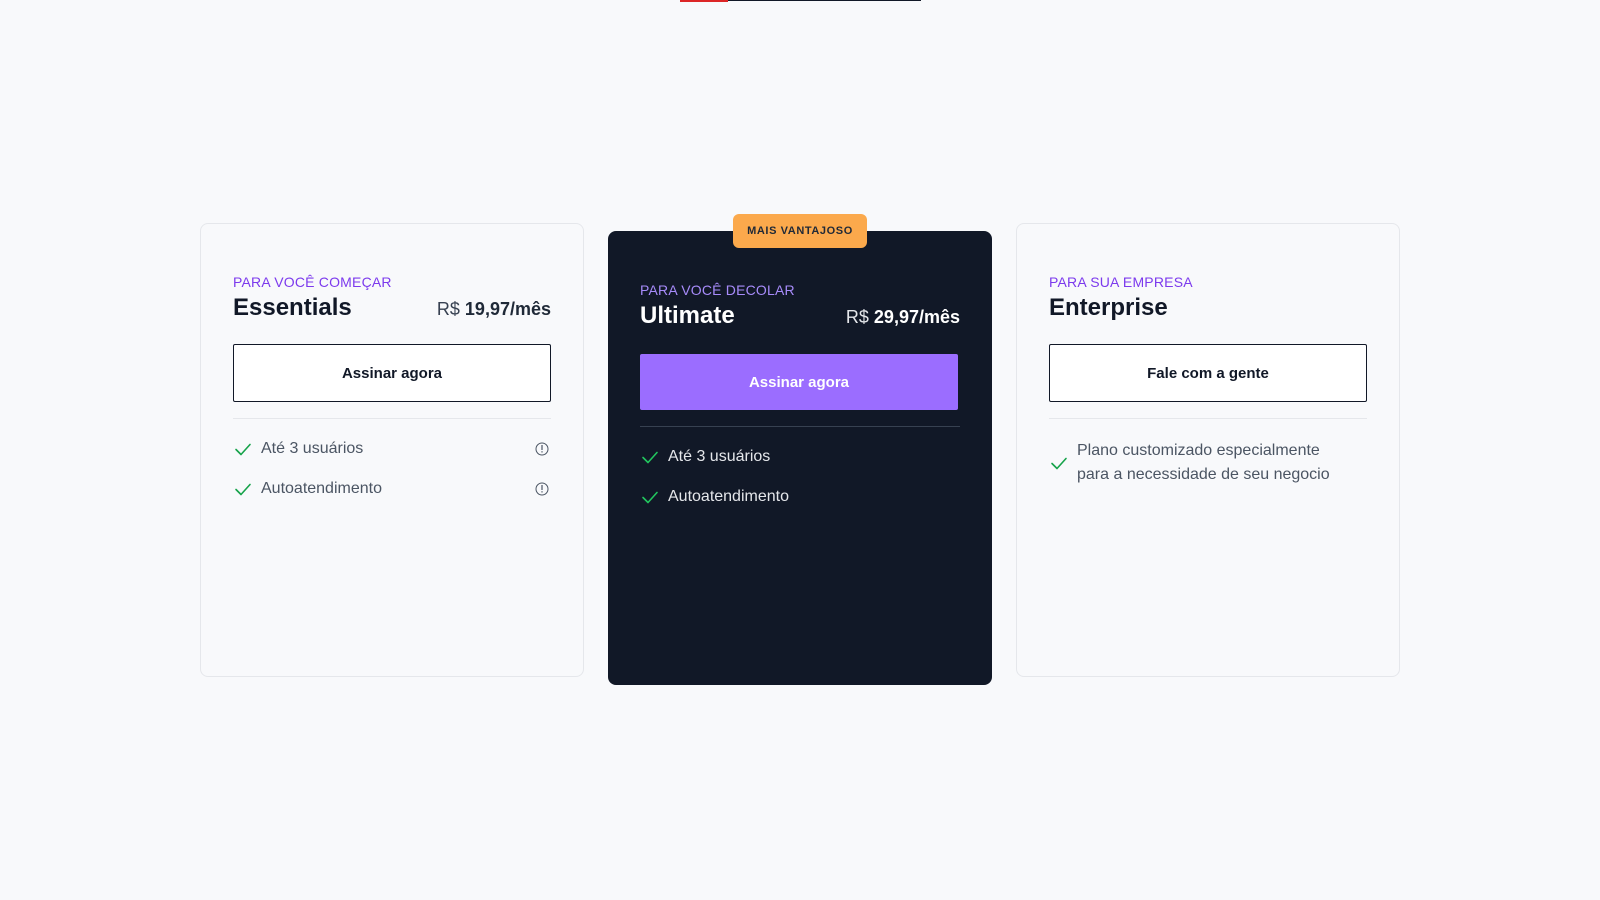  Describe the element at coordinates (717, 290) in the screenshot. I see `plan-eyebrow: PARA VOCÊ DECOLAR` at that location.